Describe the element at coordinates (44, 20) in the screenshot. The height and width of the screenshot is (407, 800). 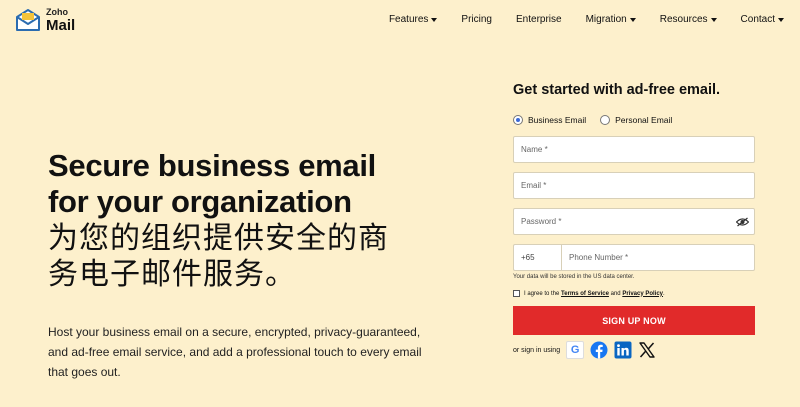
I see `zoho-mail-logo: Zoho Mail` at that location.